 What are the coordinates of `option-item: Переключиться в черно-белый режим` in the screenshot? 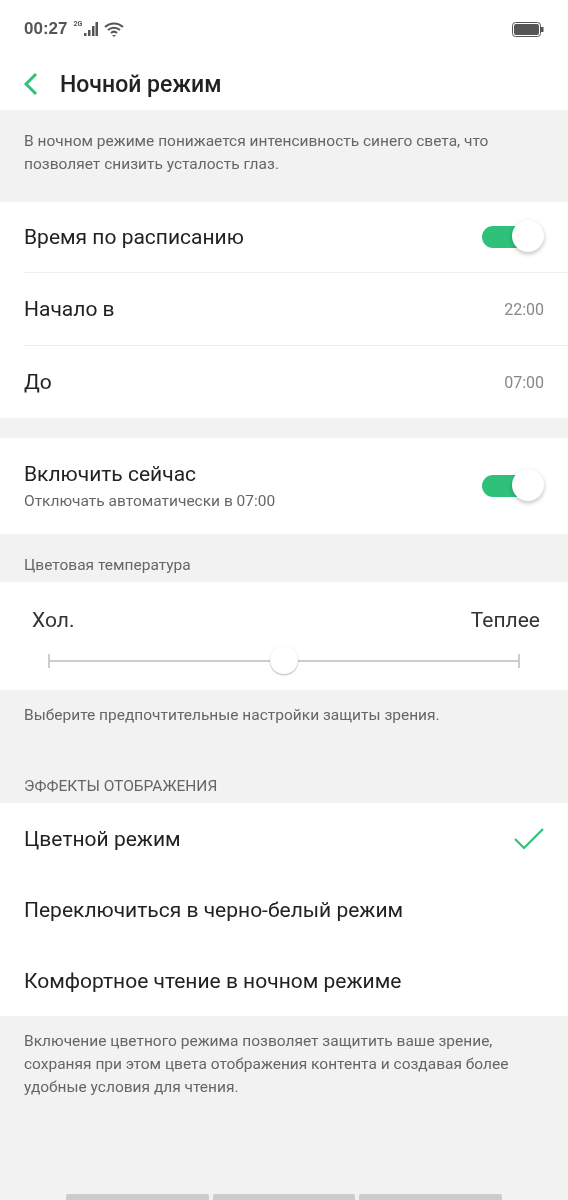 It's located at (284, 909).